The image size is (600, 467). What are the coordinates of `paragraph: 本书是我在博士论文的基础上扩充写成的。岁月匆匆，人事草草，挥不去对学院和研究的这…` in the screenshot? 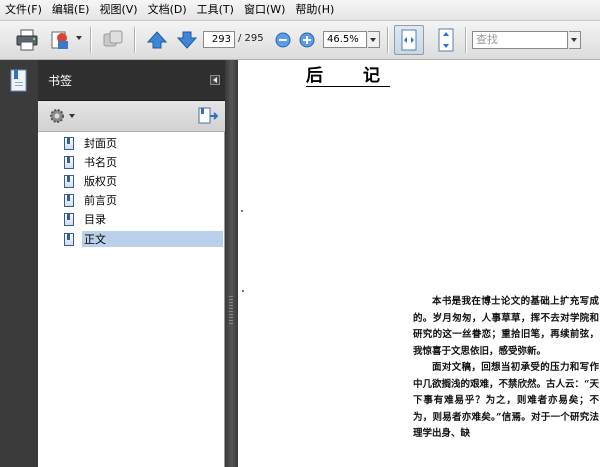 It's located at (506, 326).